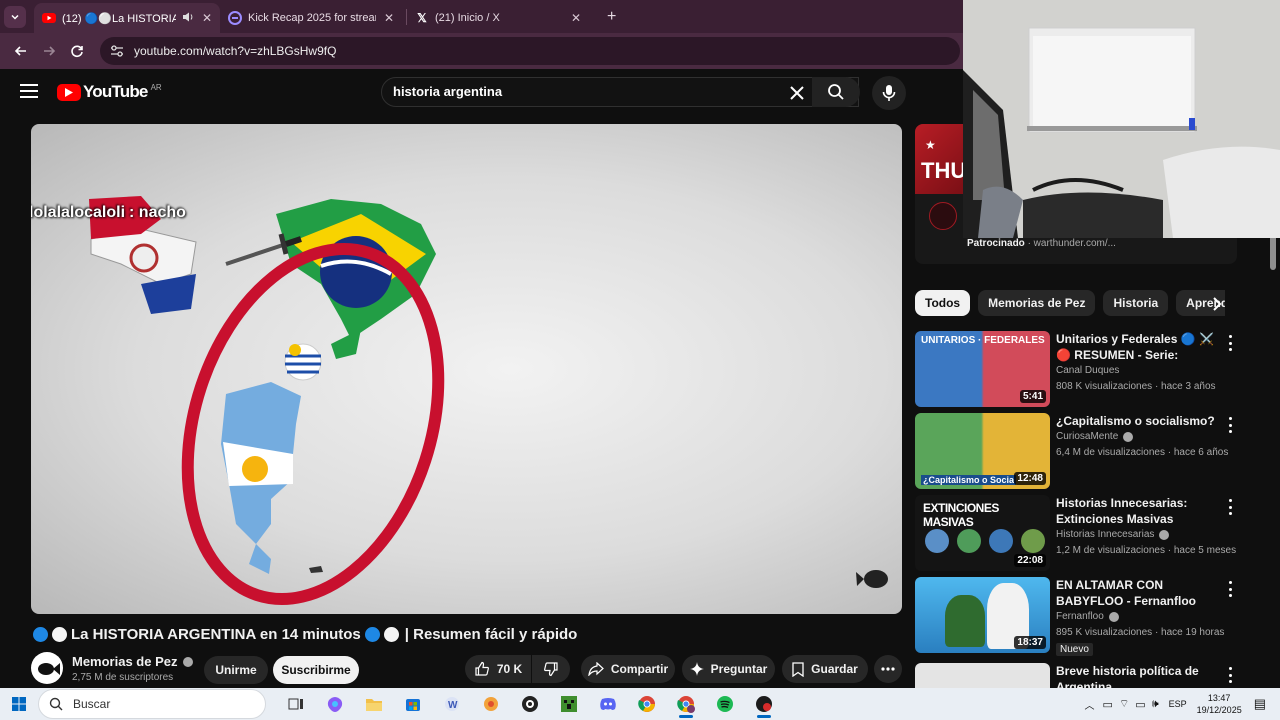 The image size is (1280, 720). Describe the element at coordinates (156, 87) in the screenshot. I see `region-code: AR` at that location.